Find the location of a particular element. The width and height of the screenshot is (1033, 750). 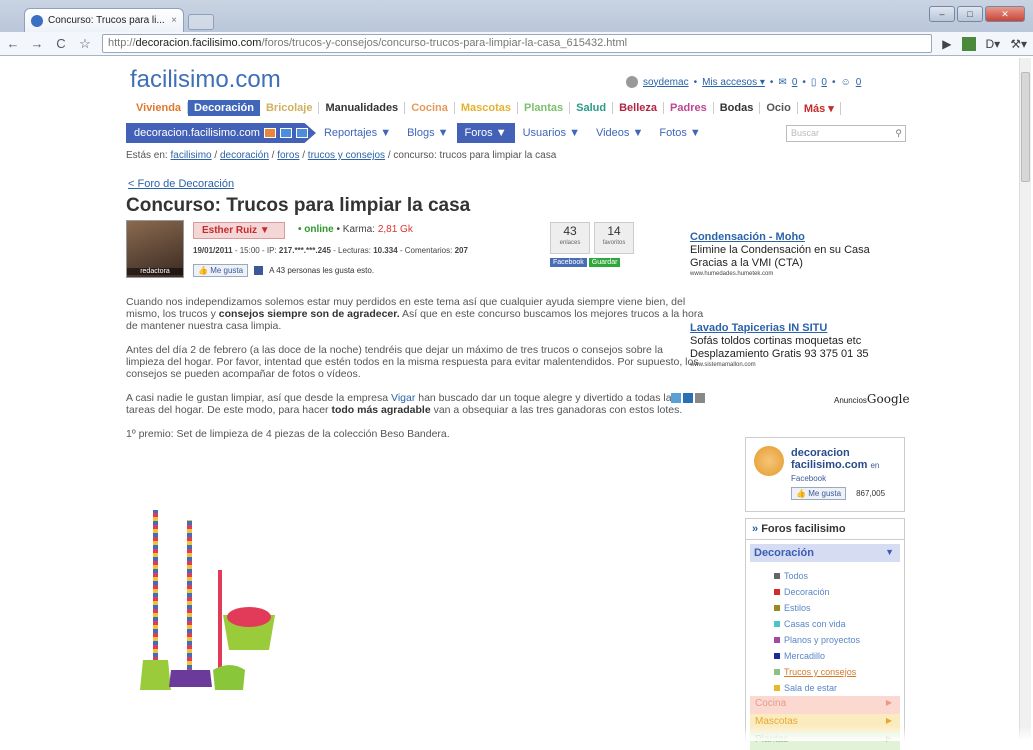

category-bricolaje: Bricolaje is located at coordinates (290, 108).